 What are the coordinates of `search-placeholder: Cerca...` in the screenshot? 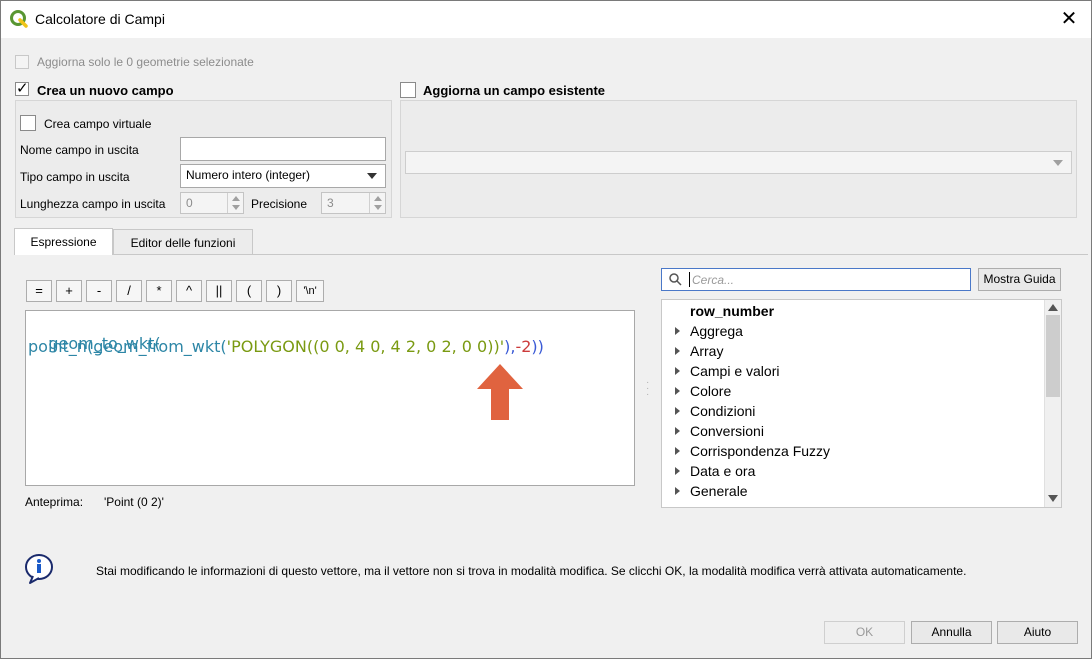 It's located at (713, 280).